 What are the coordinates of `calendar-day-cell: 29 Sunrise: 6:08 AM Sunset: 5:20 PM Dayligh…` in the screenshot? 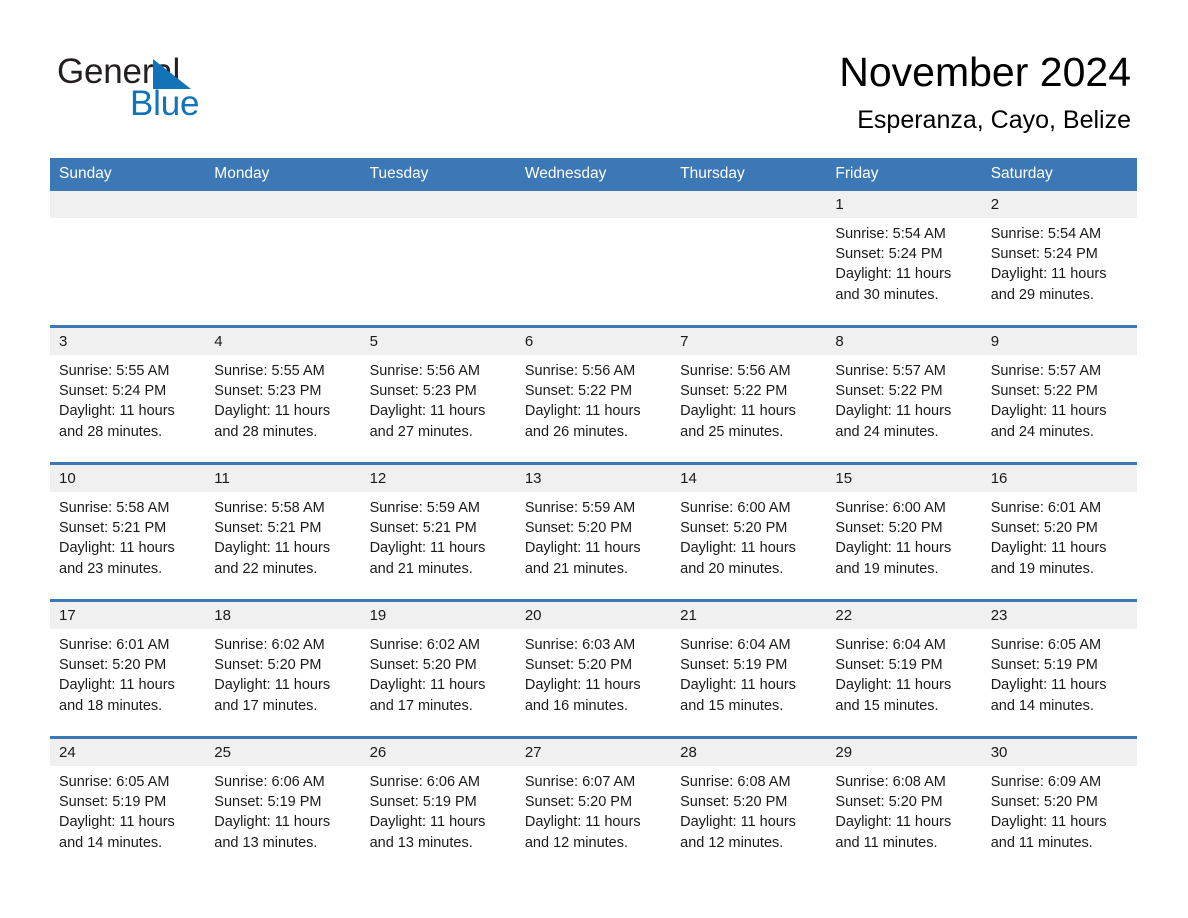 It's located at (904, 804).